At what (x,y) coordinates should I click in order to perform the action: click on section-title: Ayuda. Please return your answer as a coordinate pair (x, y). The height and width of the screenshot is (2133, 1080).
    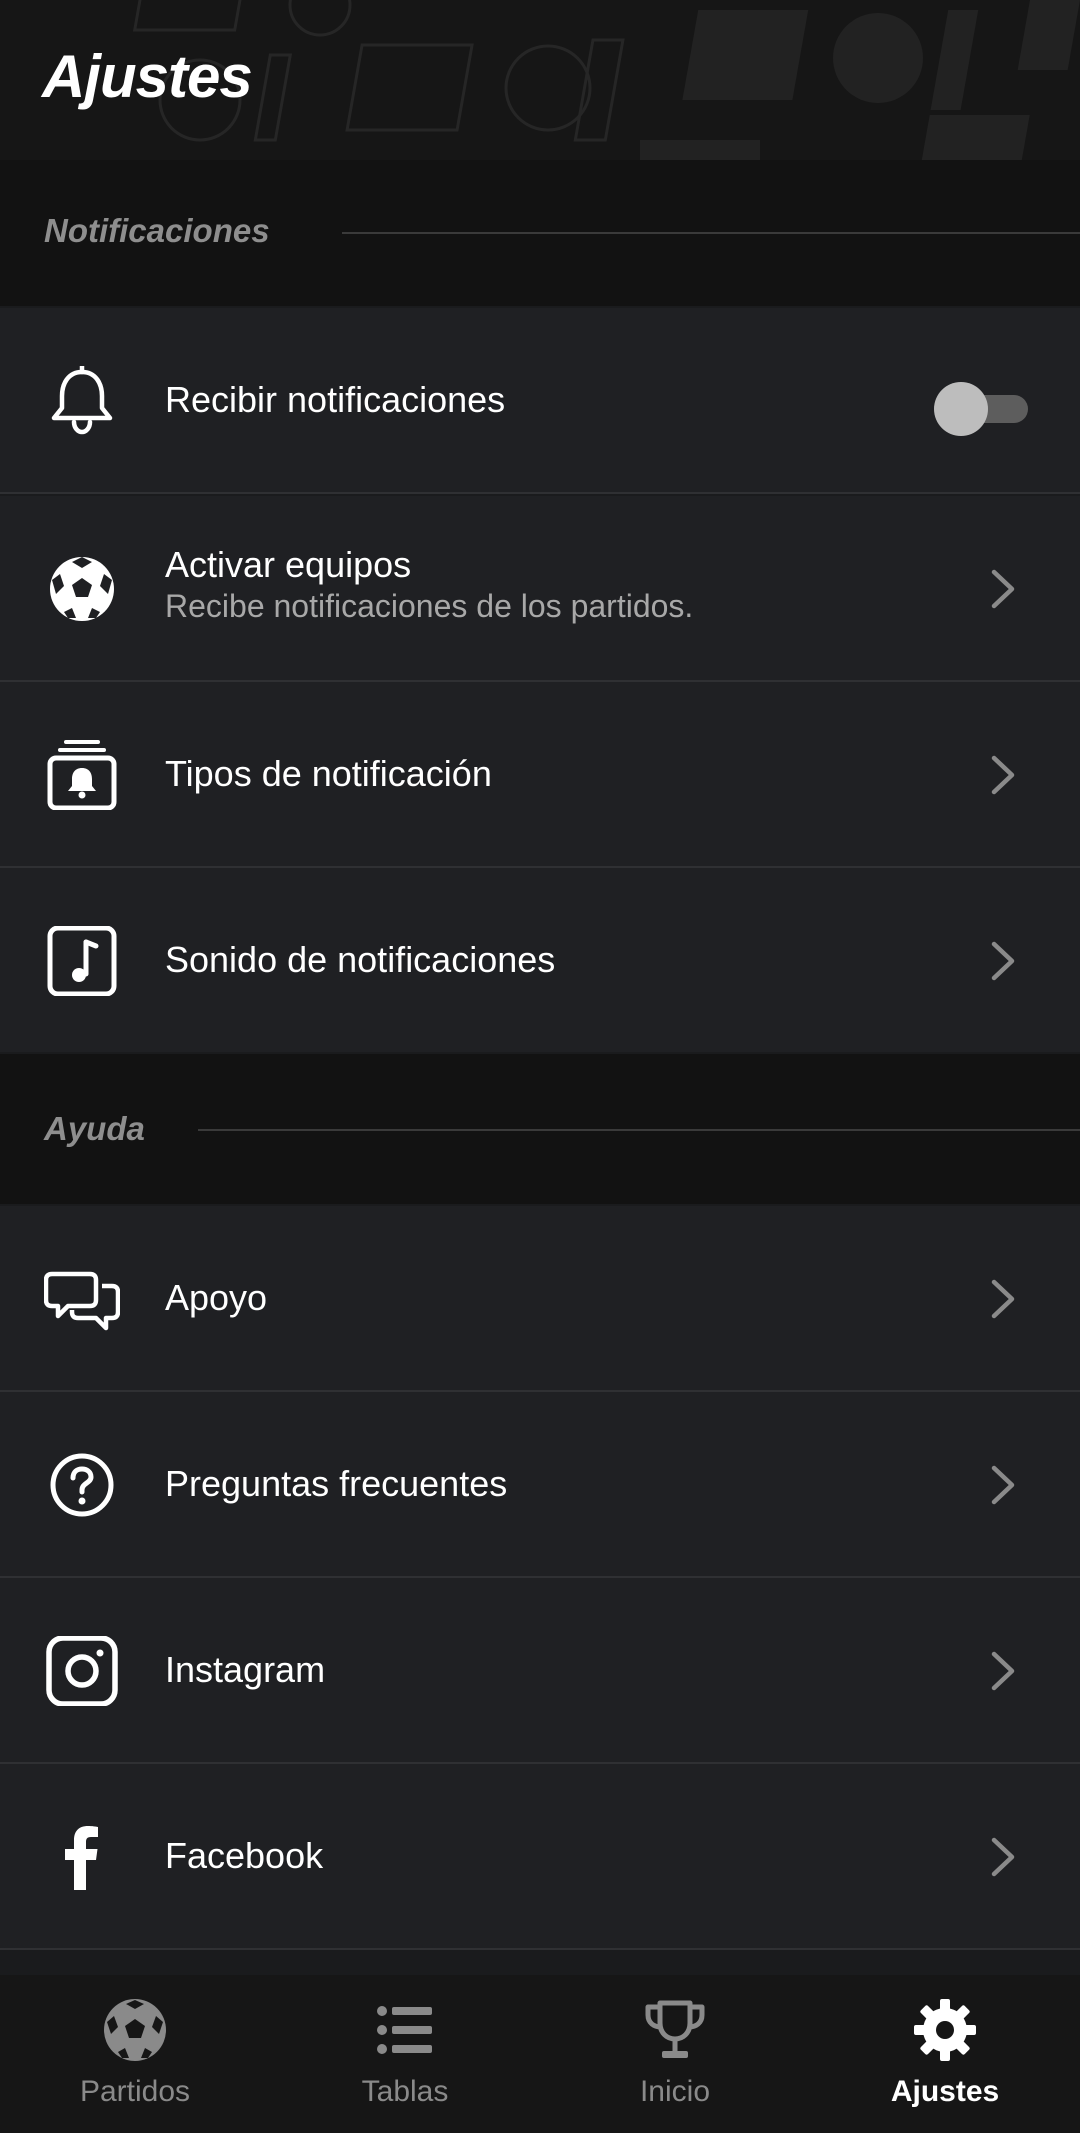
    Looking at the image, I should click on (94, 1128).